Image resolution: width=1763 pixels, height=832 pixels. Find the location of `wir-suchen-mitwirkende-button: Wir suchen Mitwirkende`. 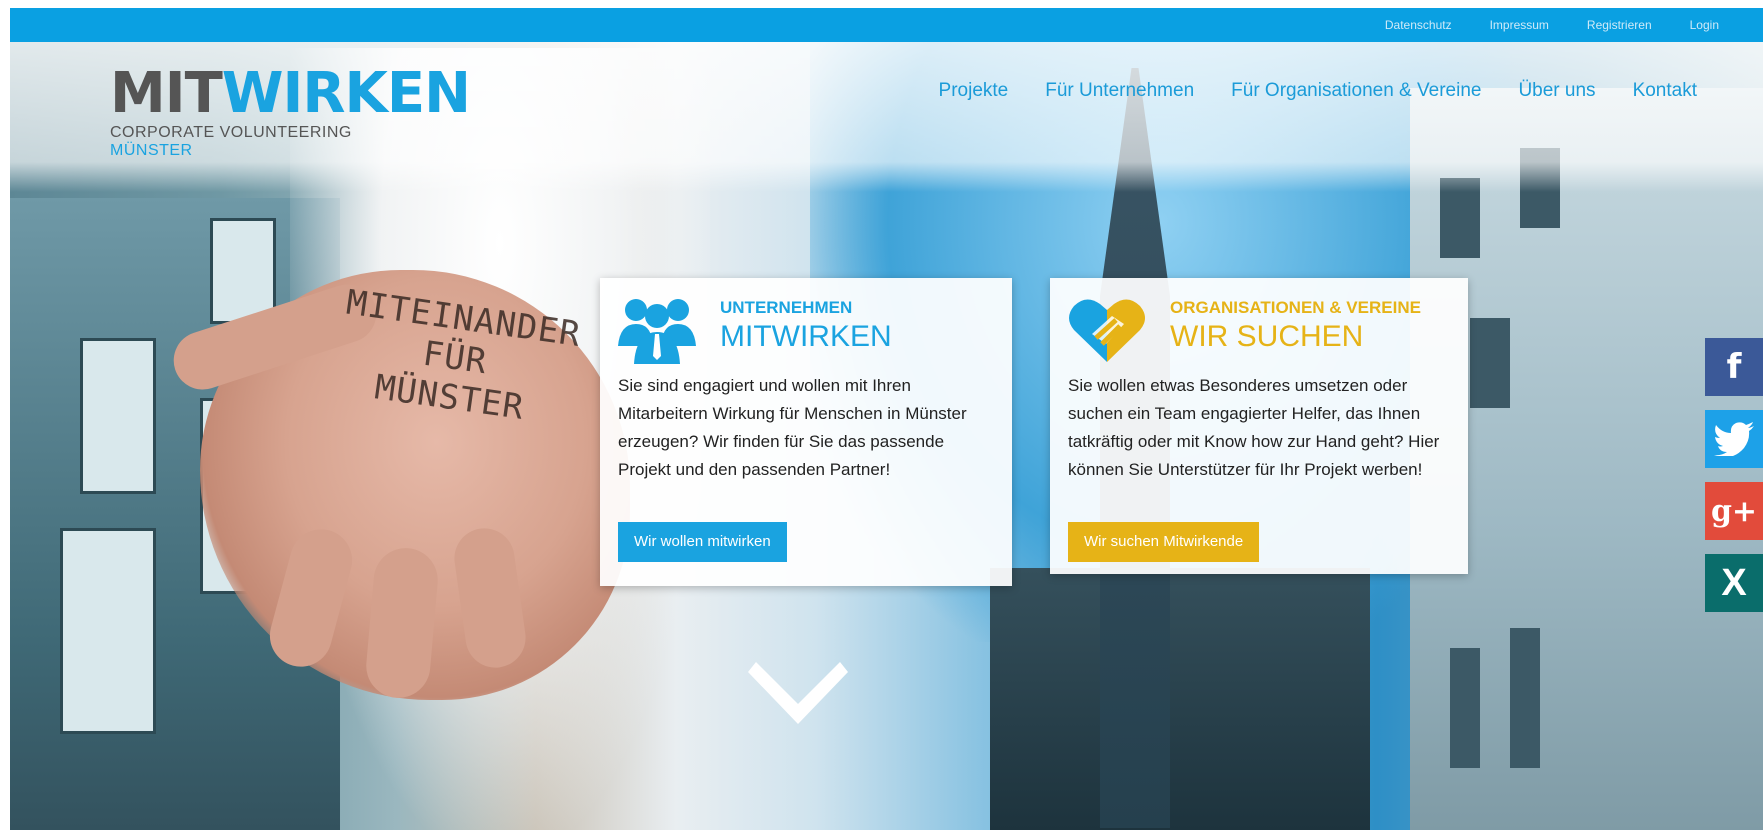

wir-suchen-mitwirkende-button: Wir suchen Mitwirkende is located at coordinates (1164, 542).